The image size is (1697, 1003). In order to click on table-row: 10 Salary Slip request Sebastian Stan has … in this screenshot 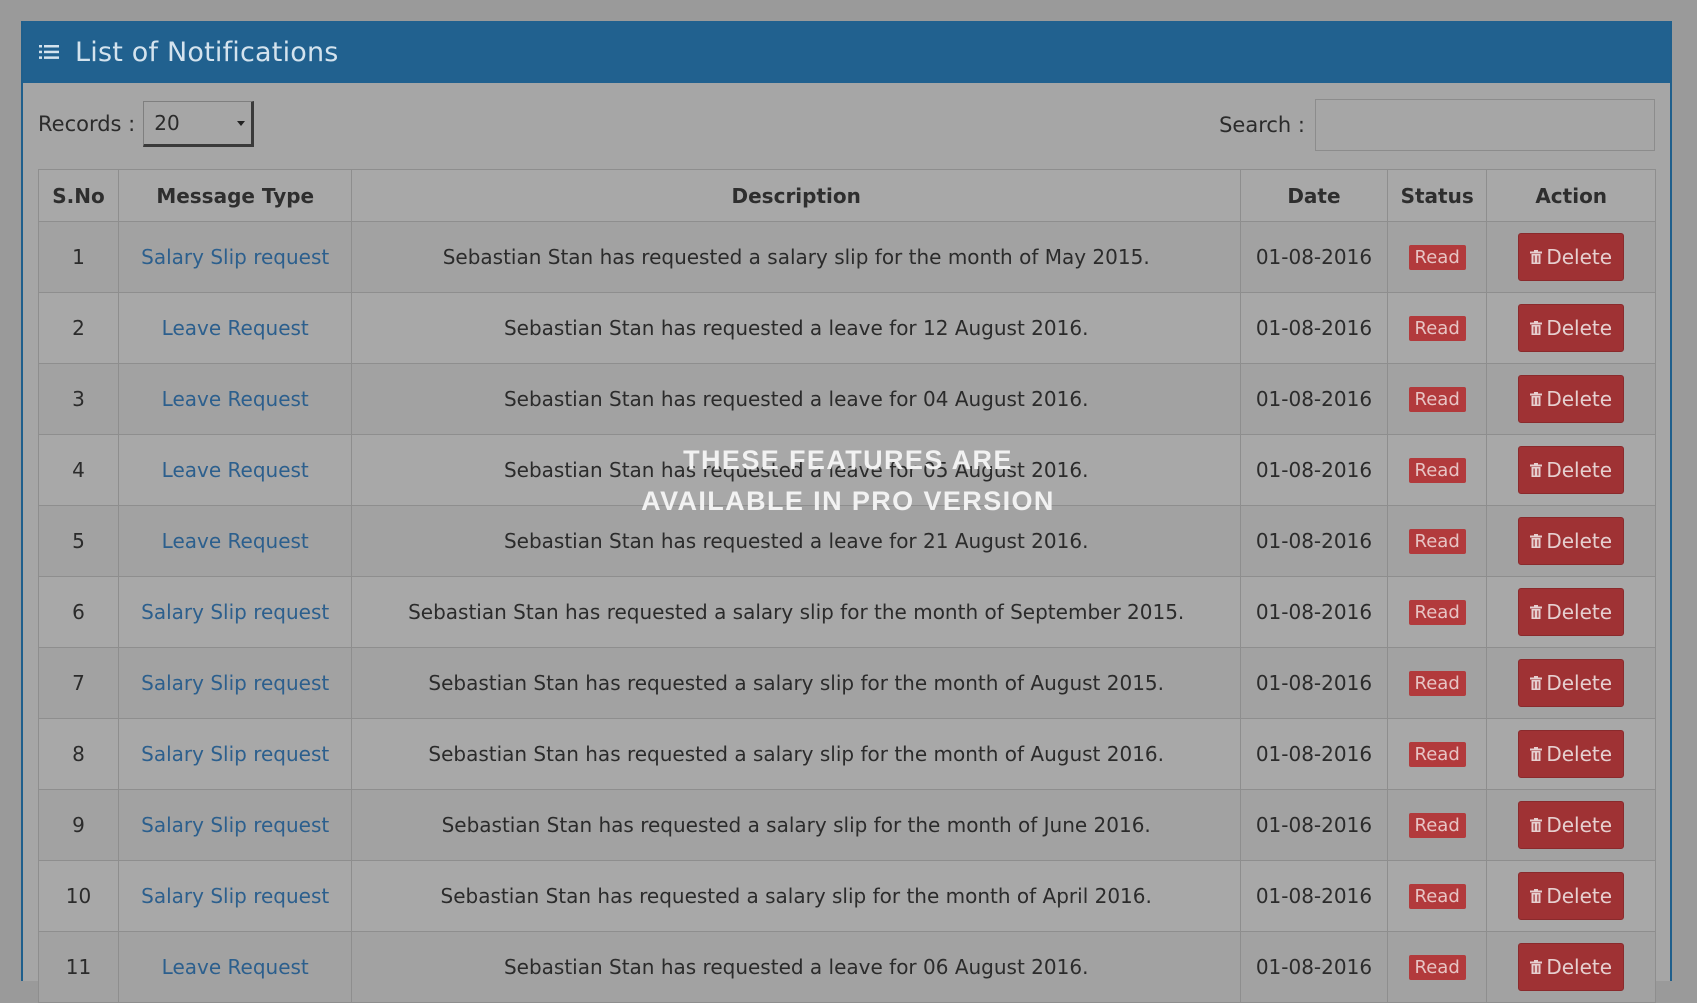, I will do `click(847, 896)`.